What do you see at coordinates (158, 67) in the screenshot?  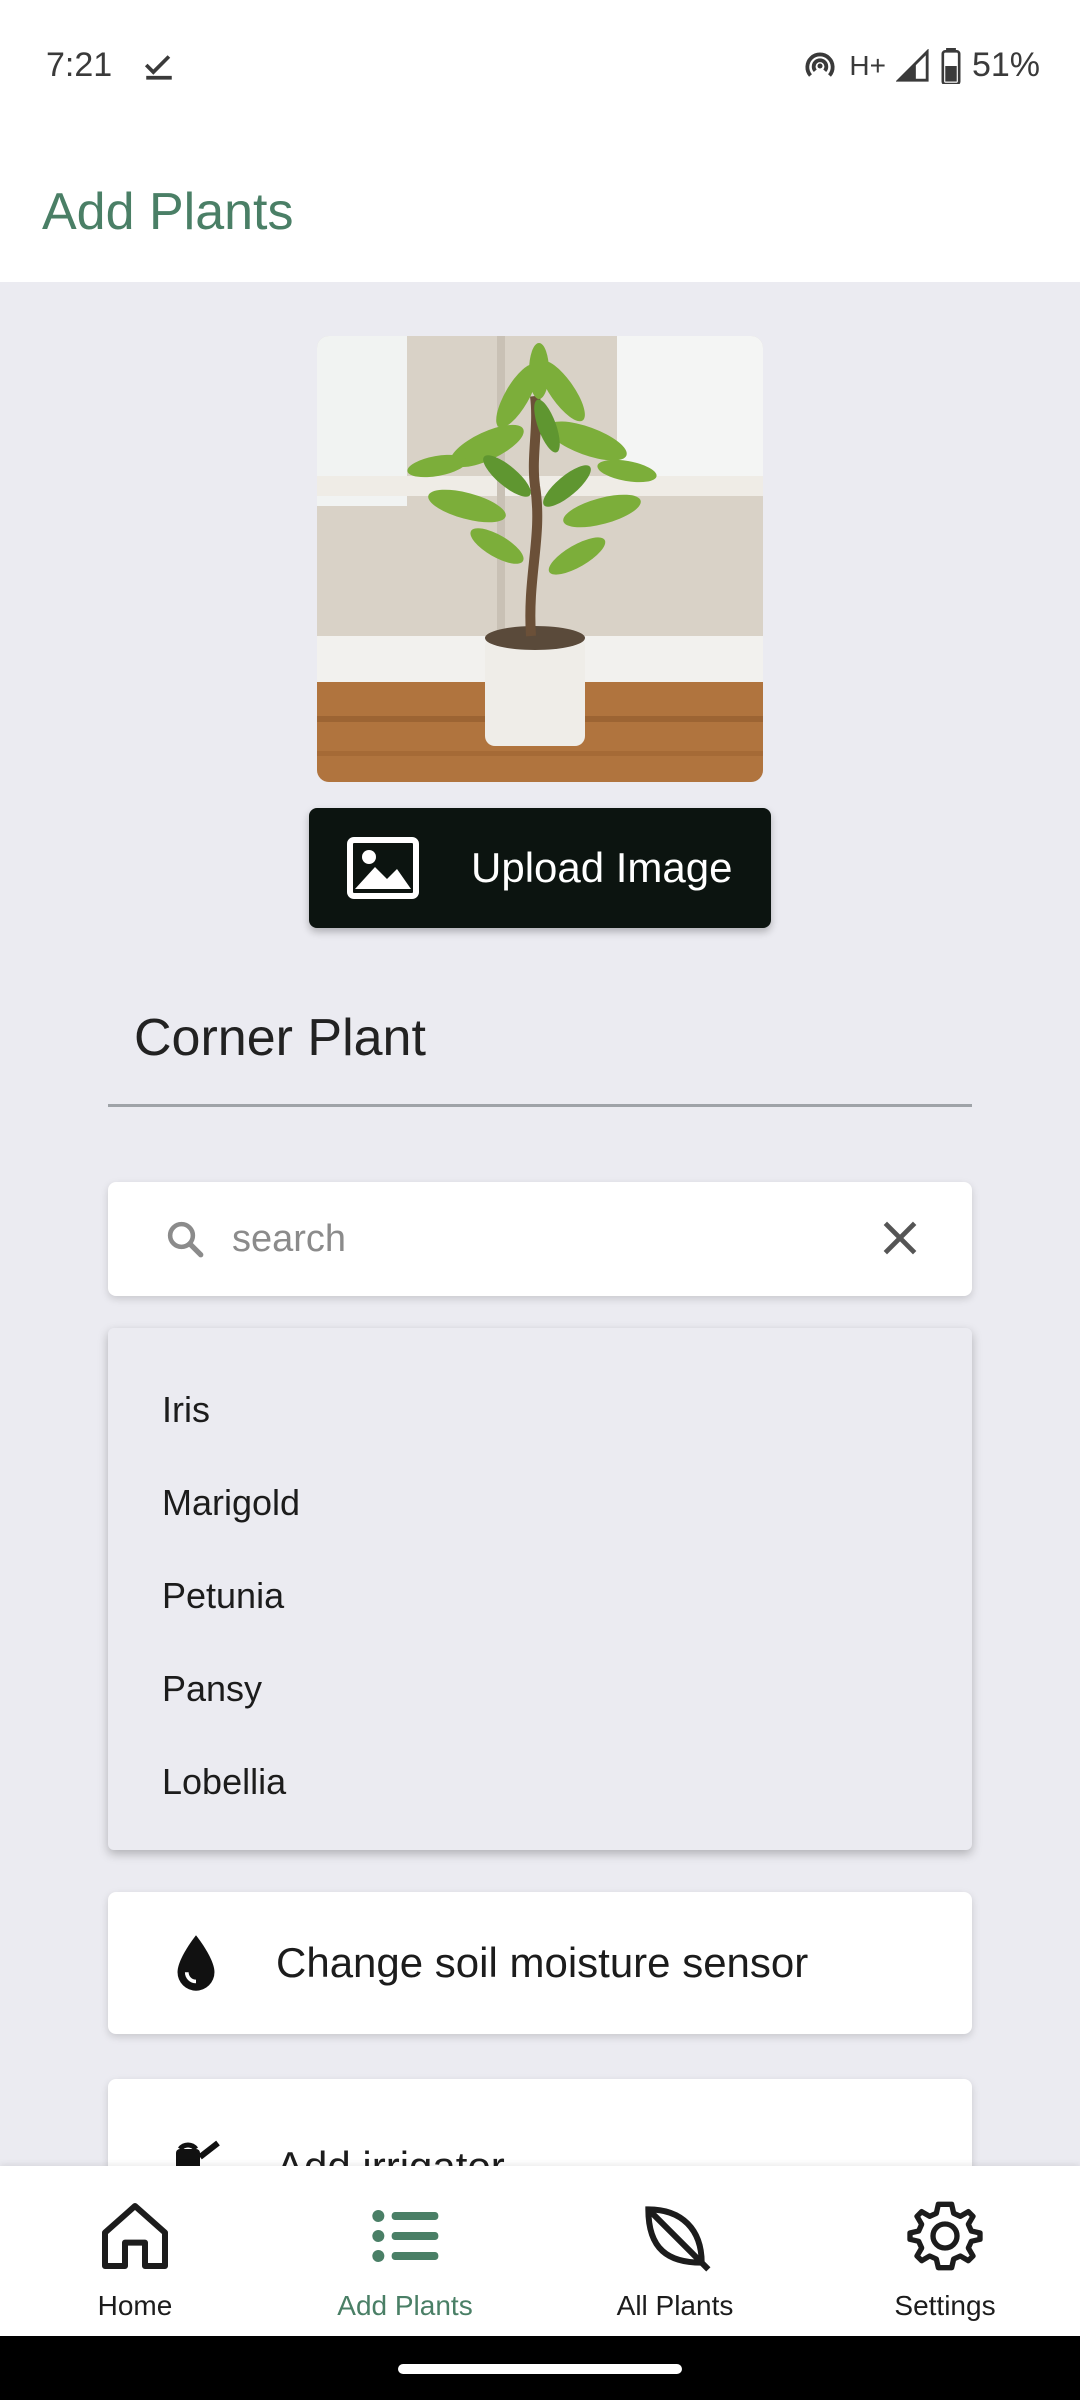 I see `check-icon` at bounding box center [158, 67].